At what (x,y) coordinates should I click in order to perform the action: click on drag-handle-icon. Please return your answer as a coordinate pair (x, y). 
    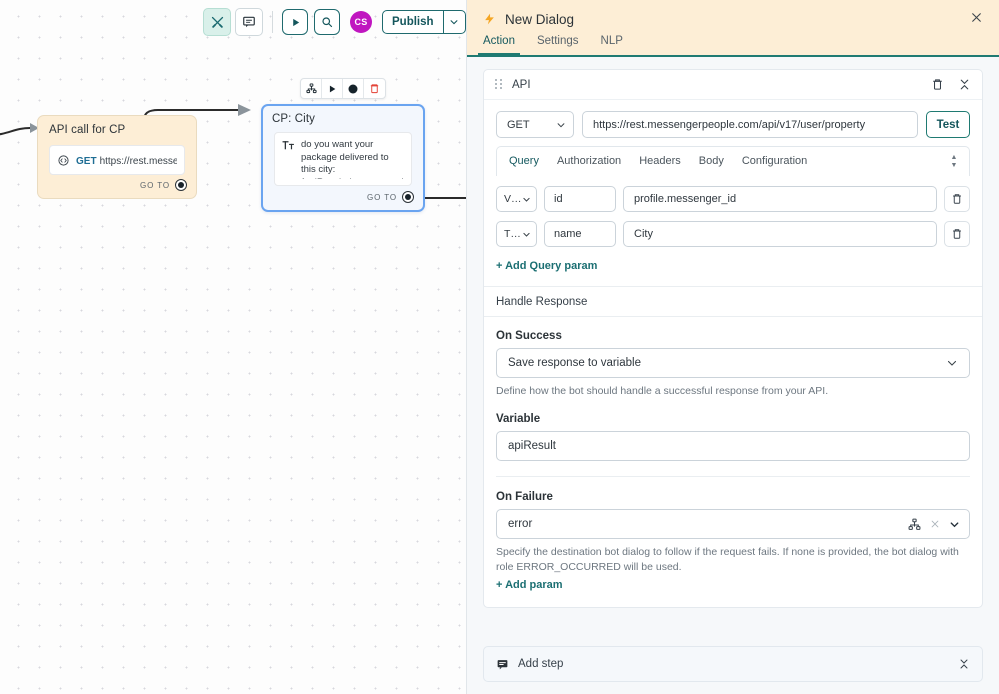
    Looking at the image, I should click on (499, 84).